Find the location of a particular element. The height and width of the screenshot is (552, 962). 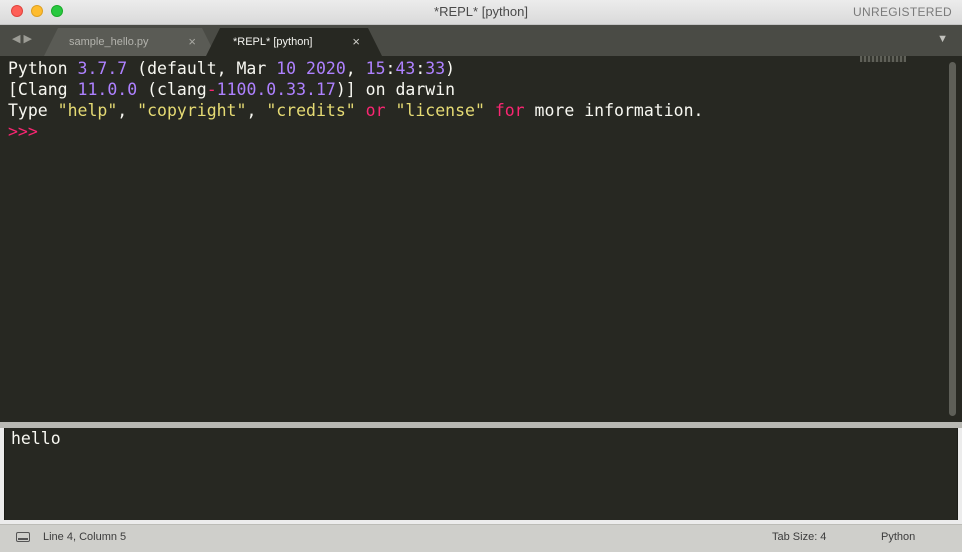

status-bar: Line 4, Column 5 Tab Size: 4 Python is located at coordinates (481, 538).